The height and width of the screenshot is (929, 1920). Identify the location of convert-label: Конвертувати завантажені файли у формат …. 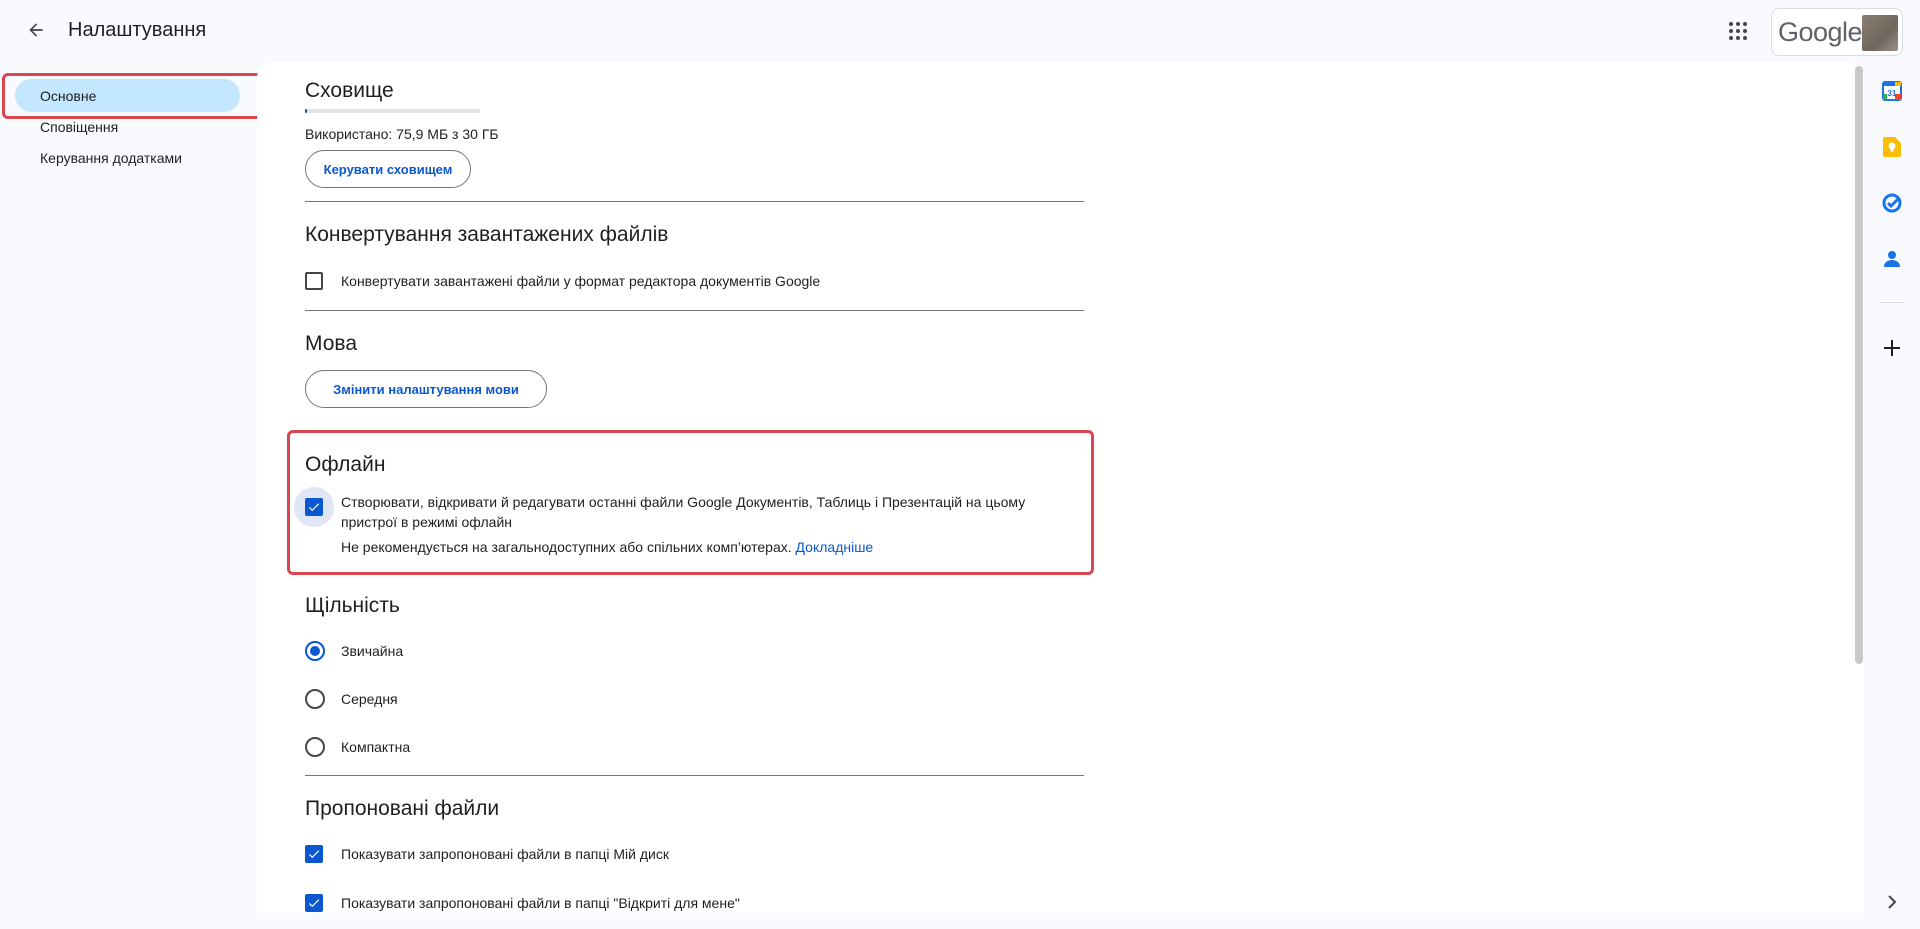
(581, 281).